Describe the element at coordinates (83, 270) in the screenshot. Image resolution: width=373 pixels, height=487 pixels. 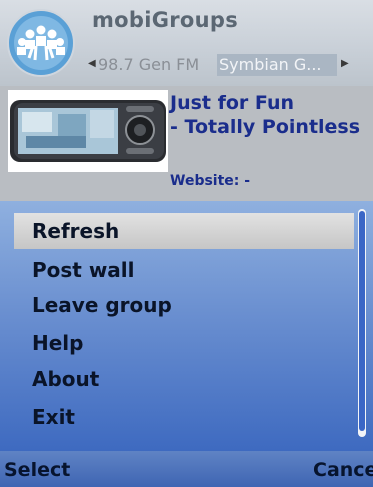
I see `menu-item-post-wall: Post wall` at that location.